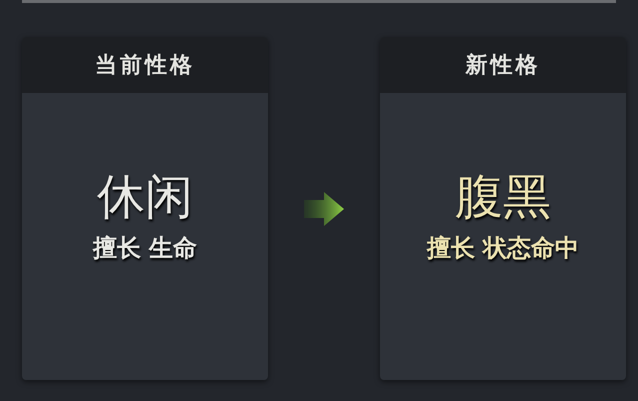  I want to click on card-title: 新性格, so click(503, 65).